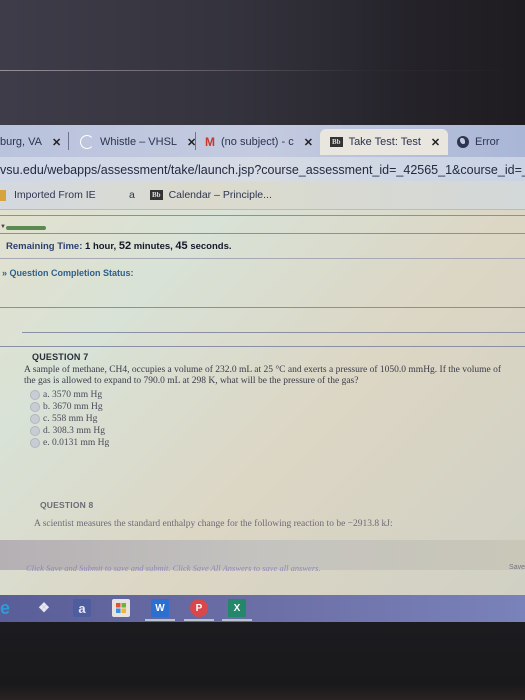  Describe the element at coordinates (44, 608) in the screenshot. I see `dropbox-icon: ❖` at that location.